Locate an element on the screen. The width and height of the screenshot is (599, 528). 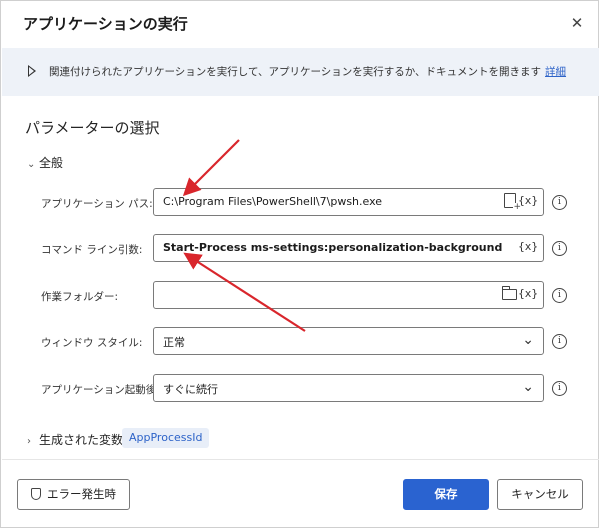
folder-icon is located at coordinates (509, 293).